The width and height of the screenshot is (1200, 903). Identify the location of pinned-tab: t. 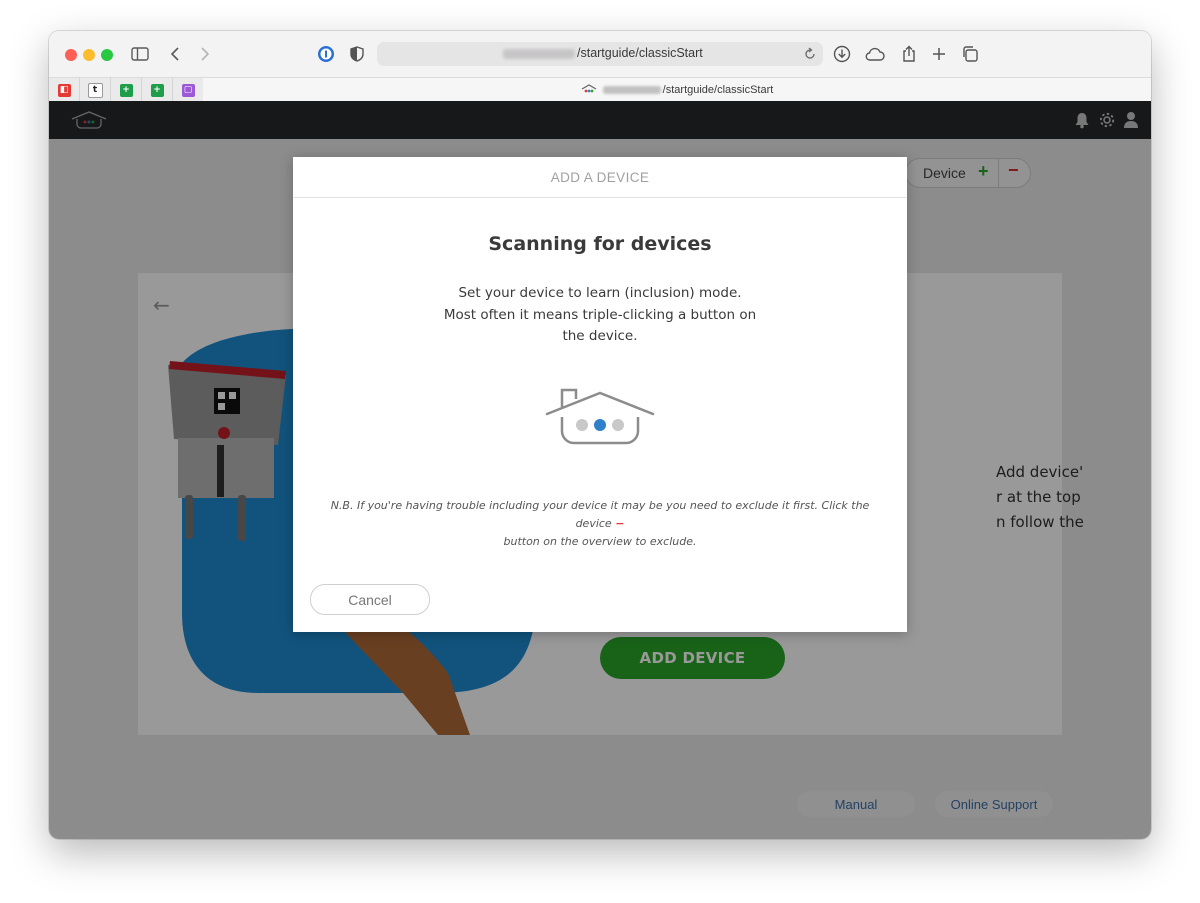
(95, 90).